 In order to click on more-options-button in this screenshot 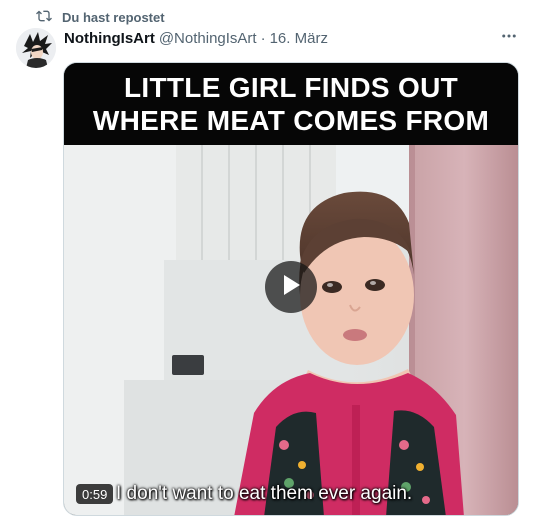, I will do `click(509, 38)`.